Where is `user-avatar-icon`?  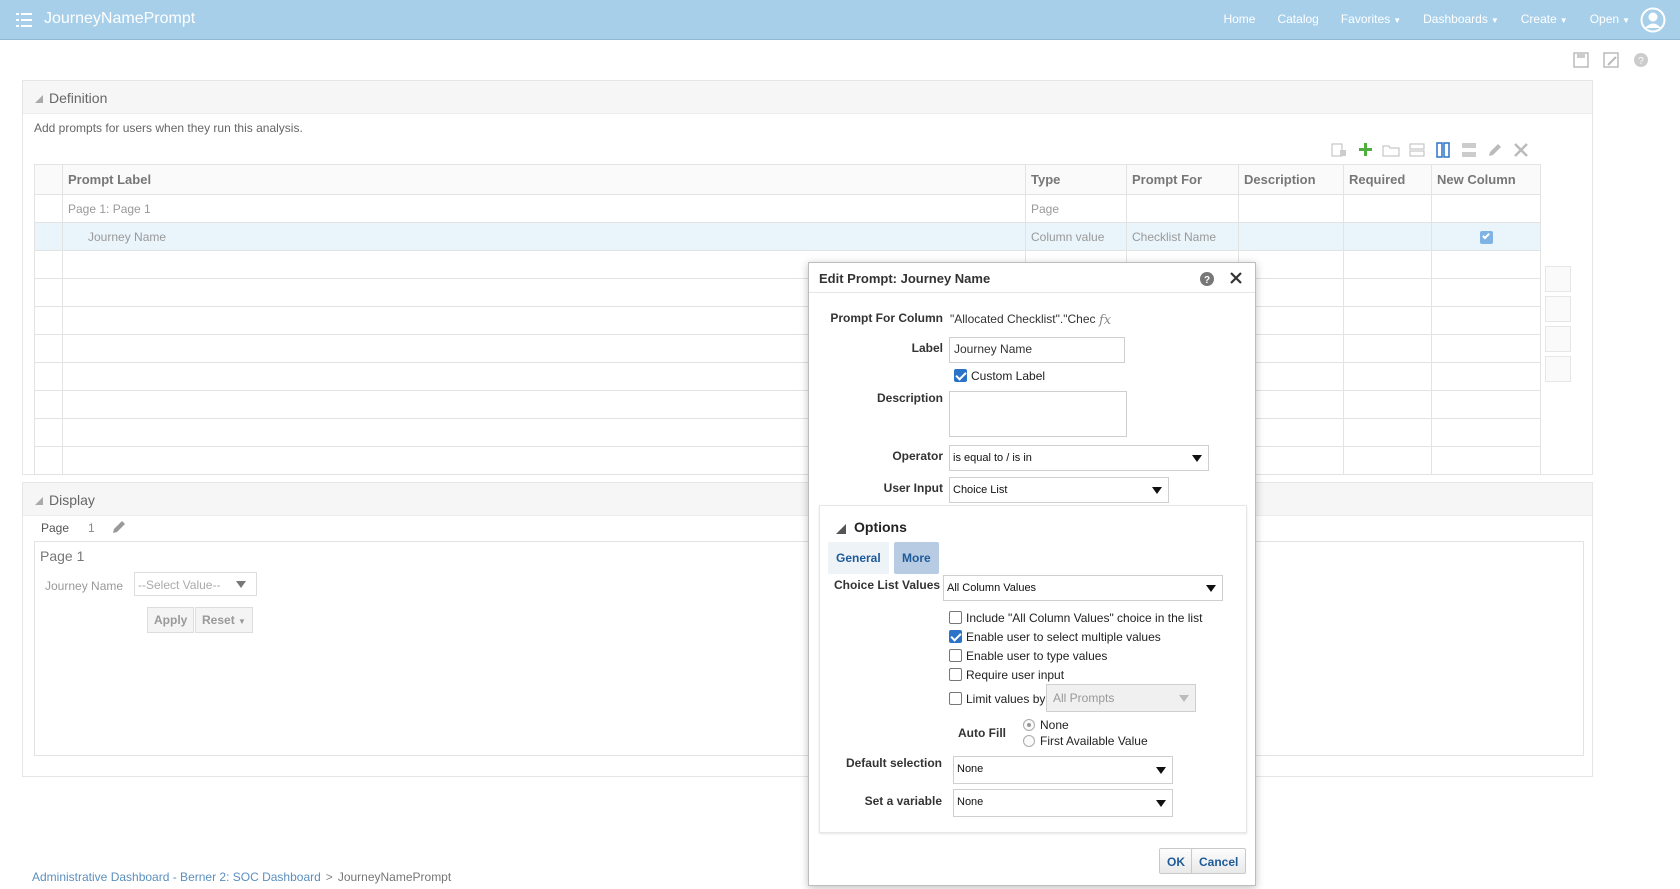 user-avatar-icon is located at coordinates (1653, 20).